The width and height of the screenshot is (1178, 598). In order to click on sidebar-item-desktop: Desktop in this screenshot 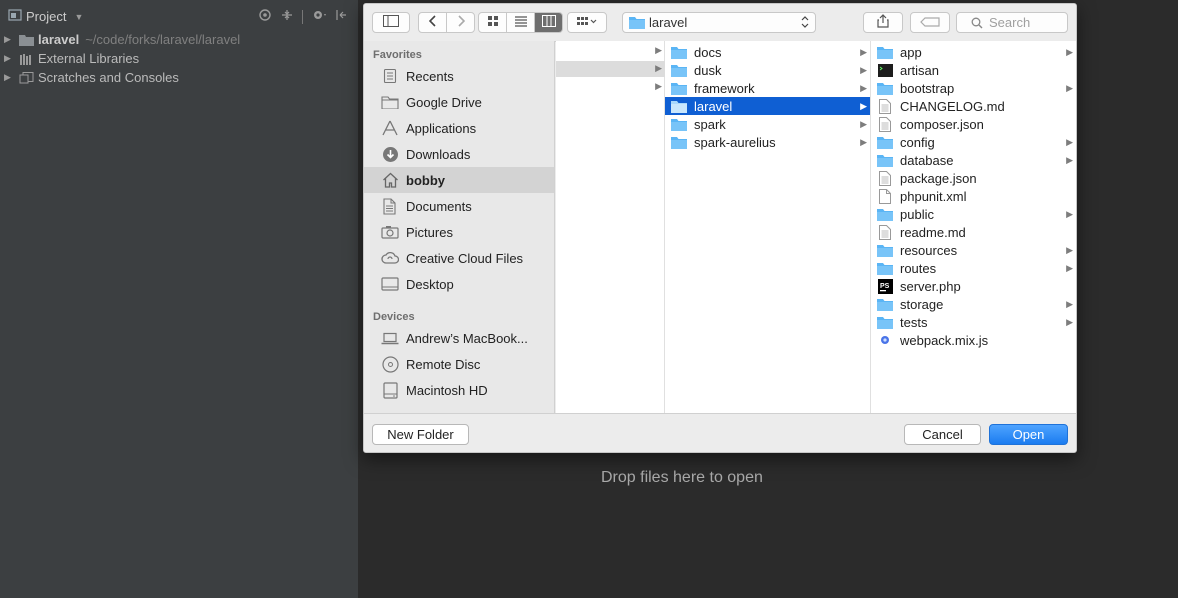, I will do `click(459, 284)`.